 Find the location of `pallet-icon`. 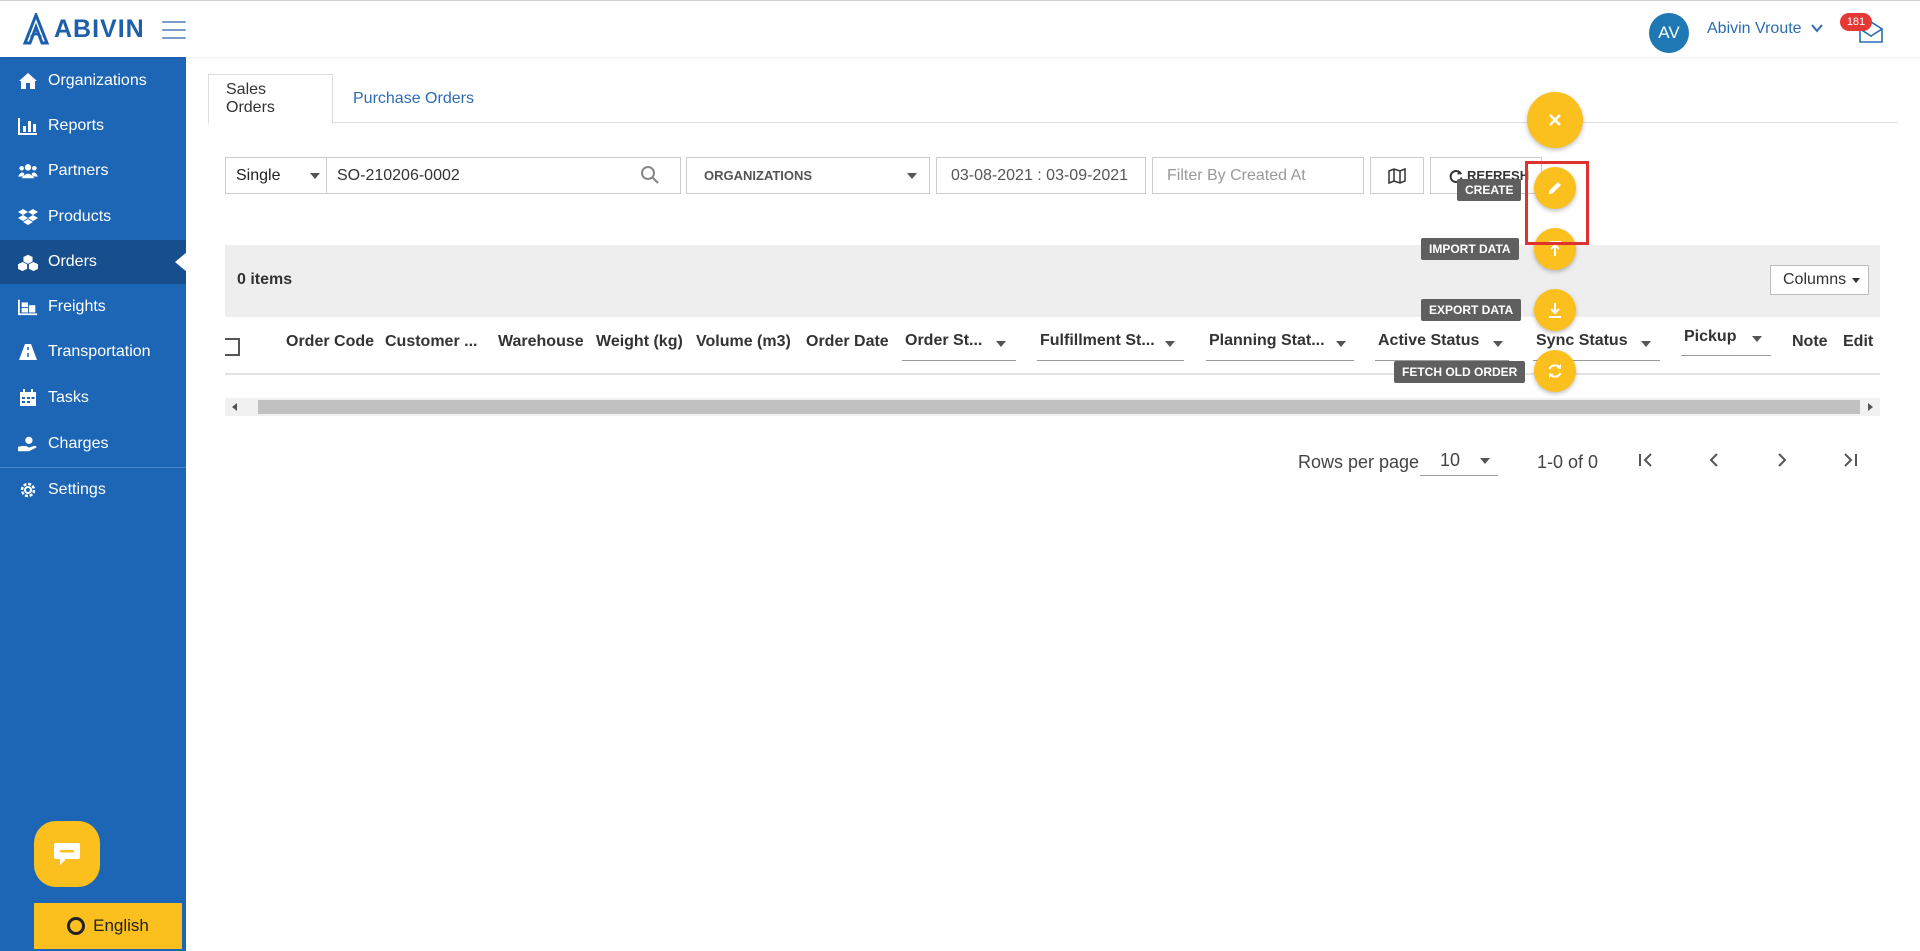

pallet-icon is located at coordinates (28, 307).